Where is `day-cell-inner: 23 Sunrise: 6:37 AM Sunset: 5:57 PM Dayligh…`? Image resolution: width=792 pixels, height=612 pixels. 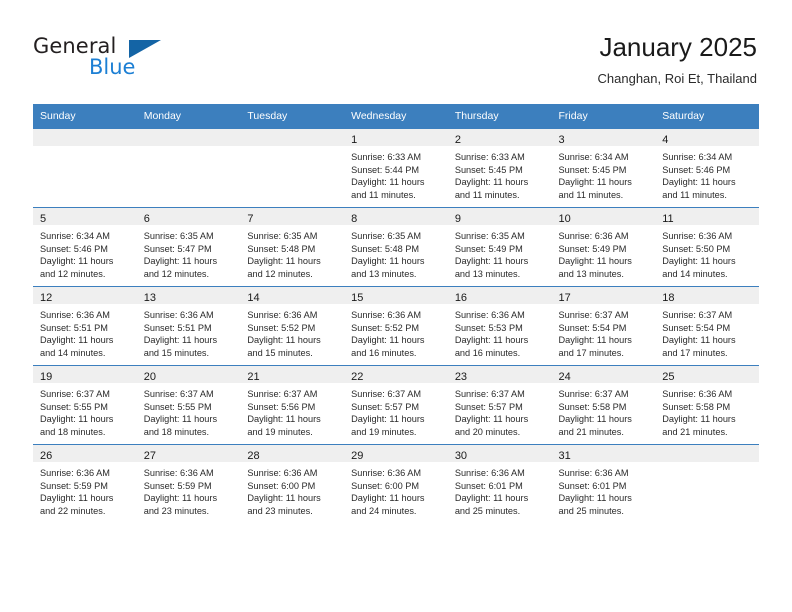
day-cell-inner: 23 Sunrise: 6:37 AM Sunset: 5:57 PM Dayligh… is located at coordinates (499, 405).